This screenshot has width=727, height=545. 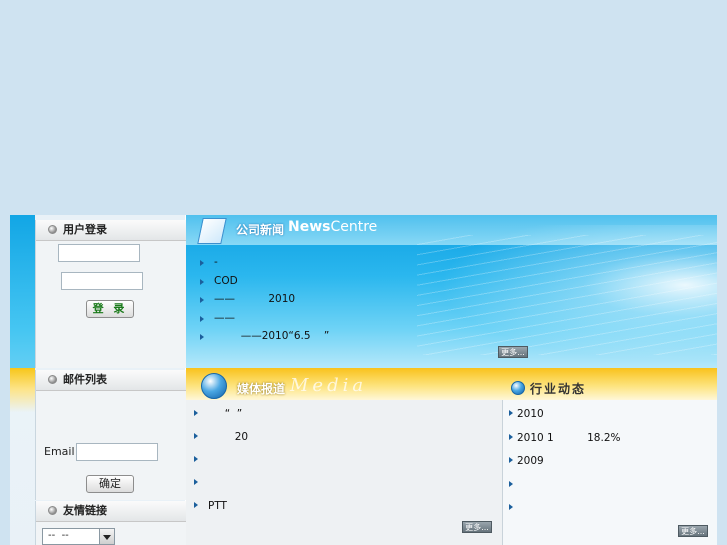 What do you see at coordinates (607, 415) in the screenshot?
I see `industry-item: 2010` at bounding box center [607, 415].